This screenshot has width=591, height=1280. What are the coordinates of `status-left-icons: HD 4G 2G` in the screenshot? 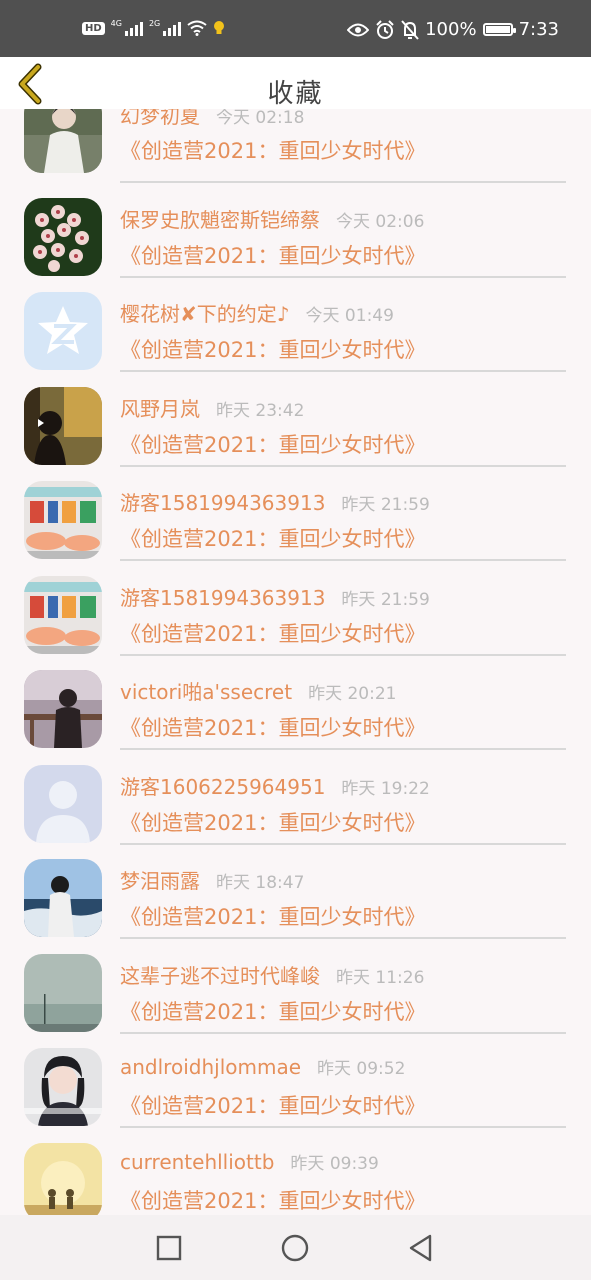 It's located at (153, 28).